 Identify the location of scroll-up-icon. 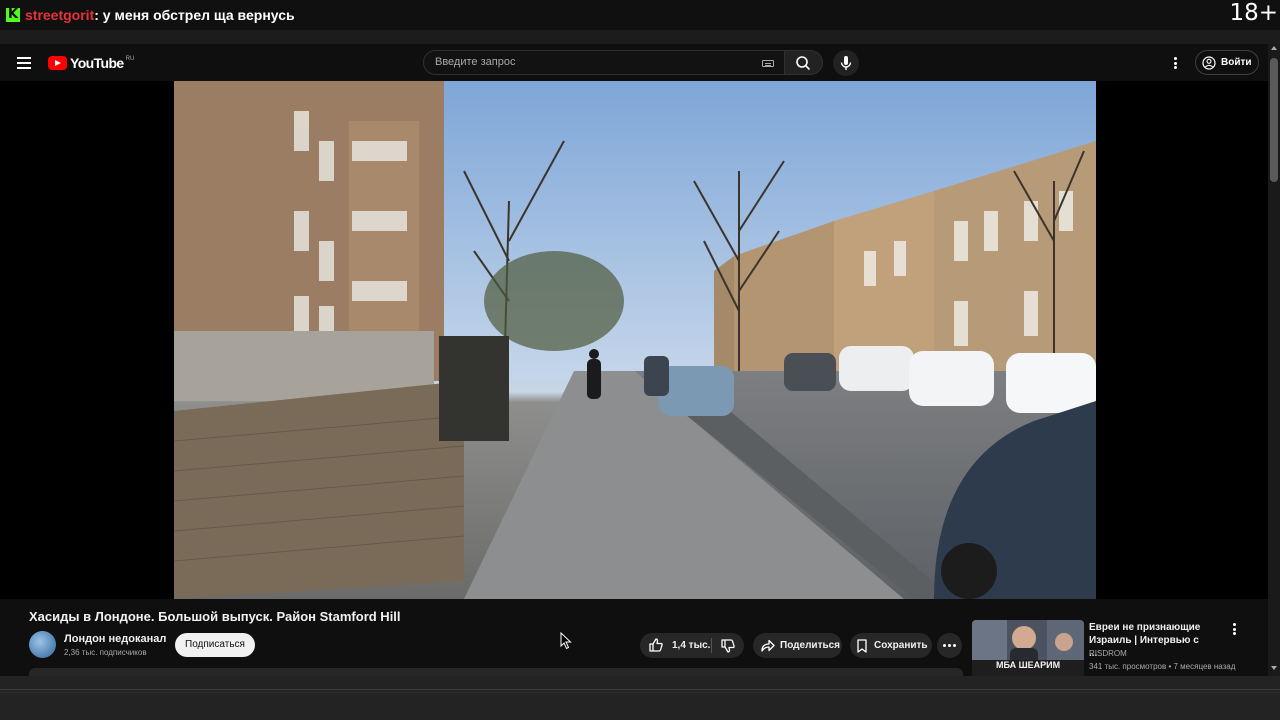
(1274, 48).